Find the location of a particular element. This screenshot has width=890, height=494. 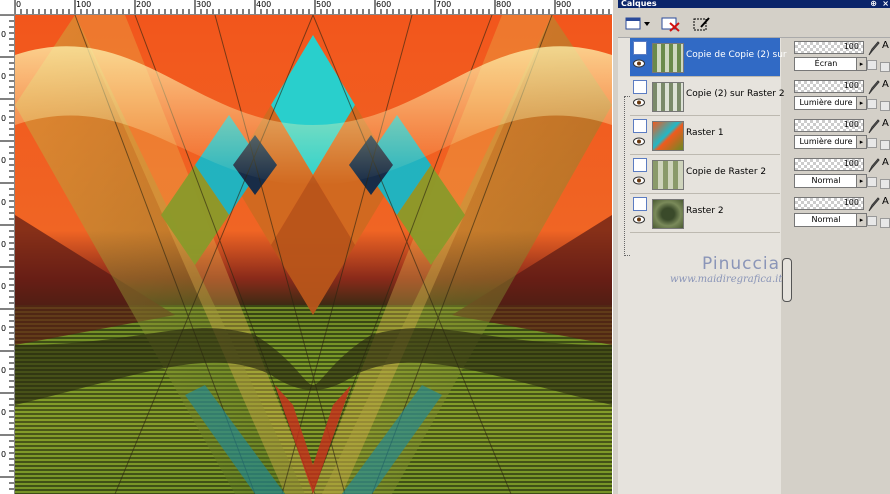

ruler-label: 900 is located at coordinates (564, 4).